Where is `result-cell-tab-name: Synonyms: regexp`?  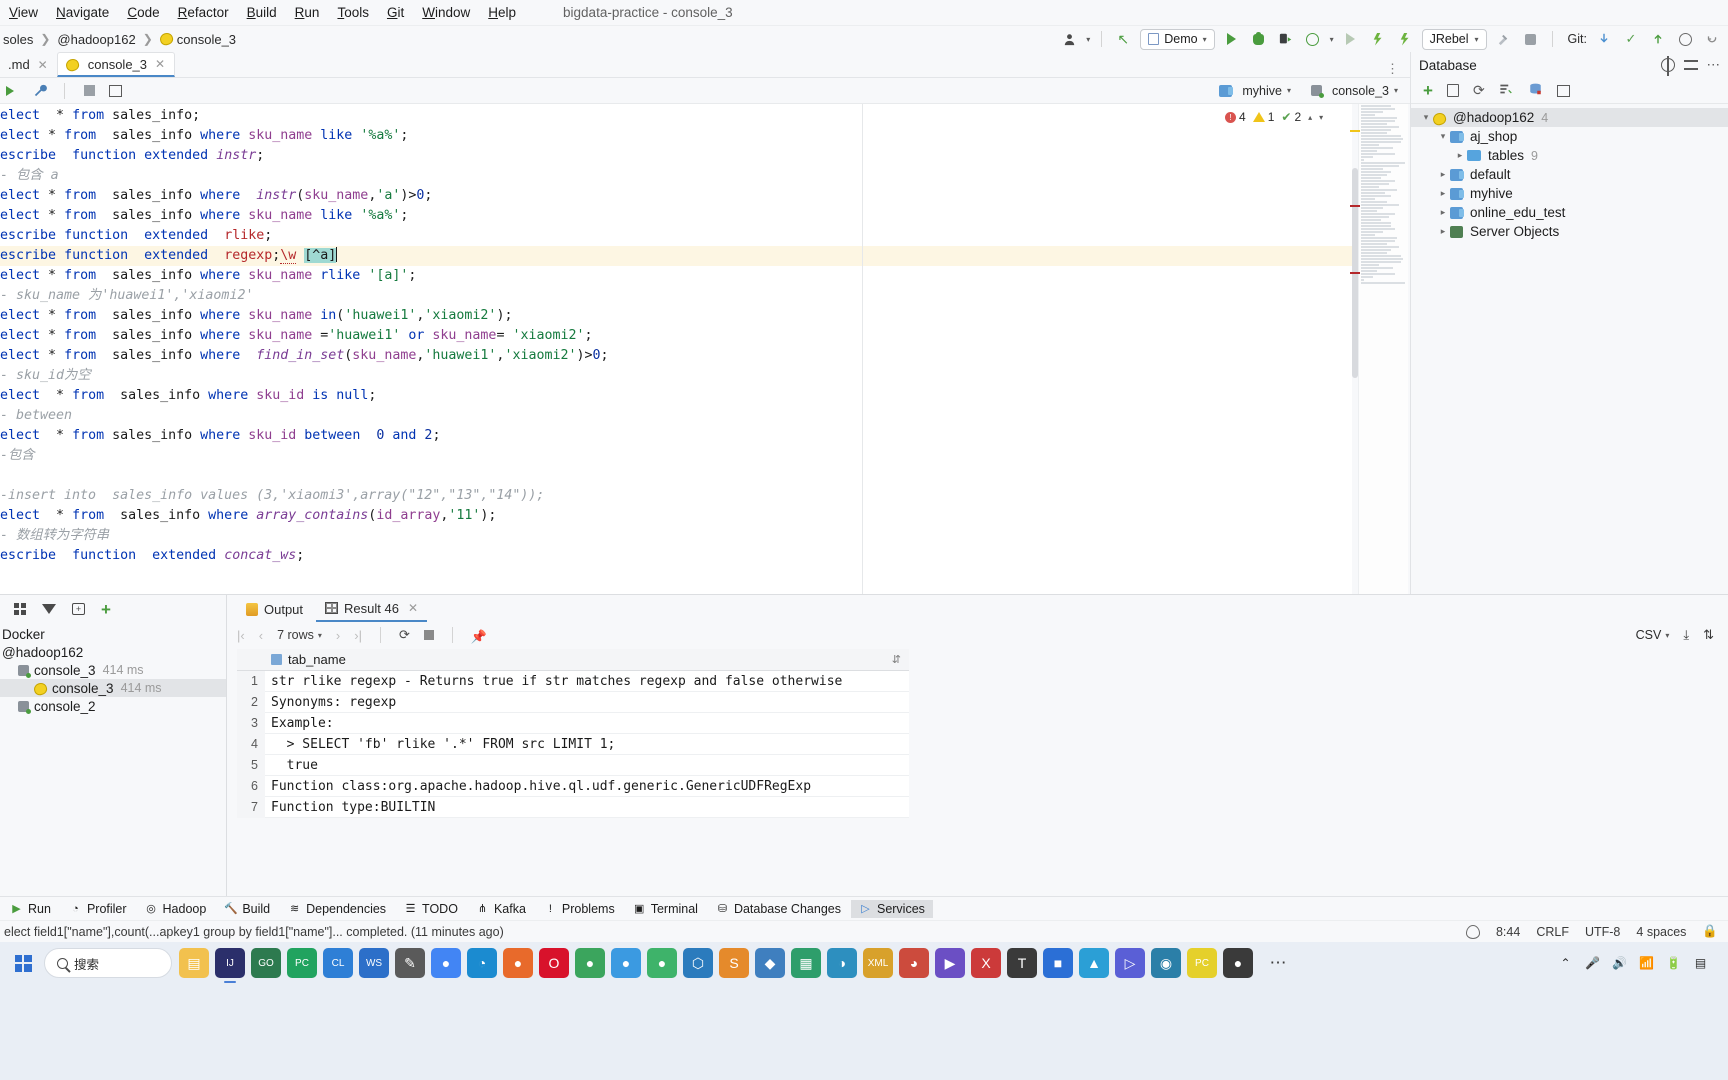
result-cell-tab-name: Synonyms: regexp is located at coordinates (330, 702).